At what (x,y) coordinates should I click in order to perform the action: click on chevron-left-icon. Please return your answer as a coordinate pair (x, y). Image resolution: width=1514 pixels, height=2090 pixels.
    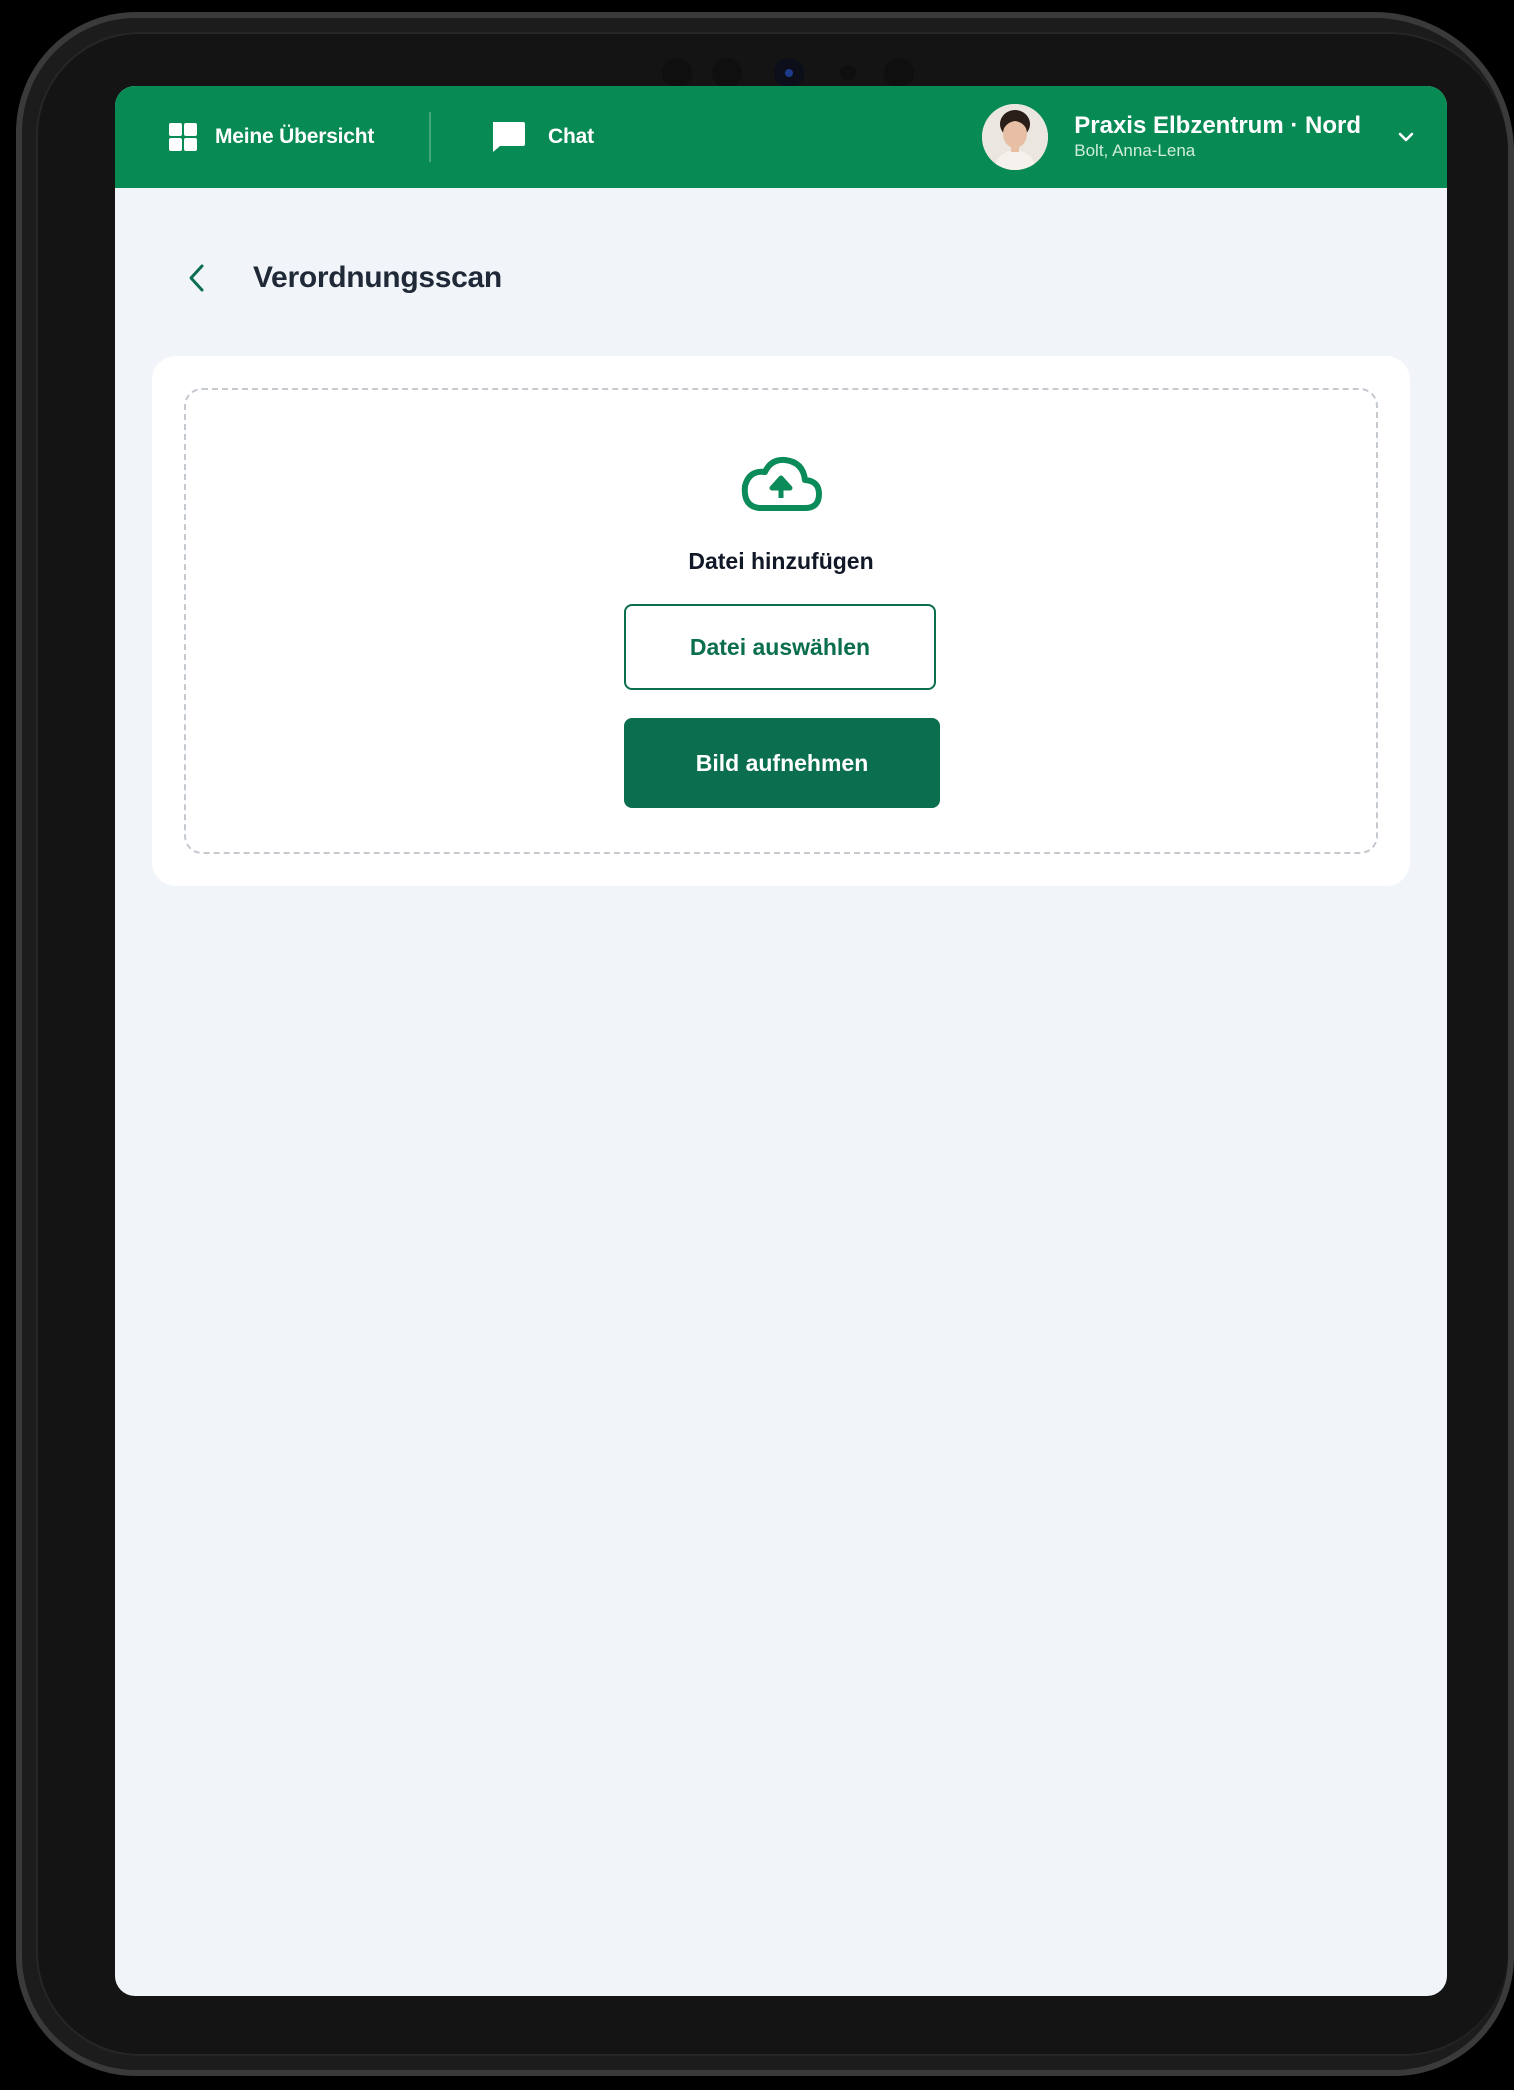
    Looking at the image, I should click on (197, 278).